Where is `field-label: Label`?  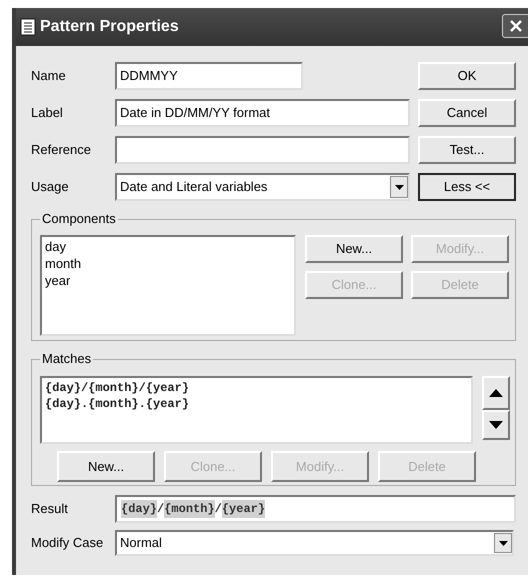 field-label: Label is located at coordinates (47, 113).